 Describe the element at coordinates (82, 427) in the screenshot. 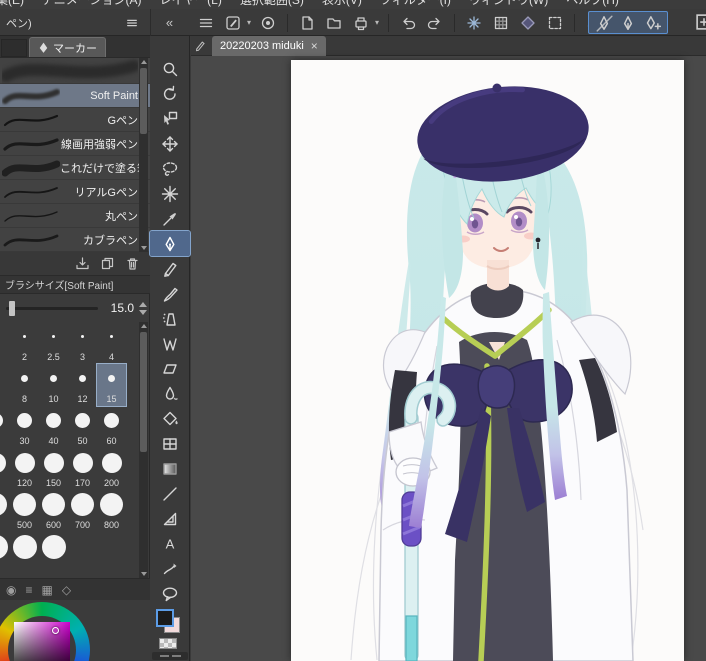

I see `brush-size-preset: 50` at that location.